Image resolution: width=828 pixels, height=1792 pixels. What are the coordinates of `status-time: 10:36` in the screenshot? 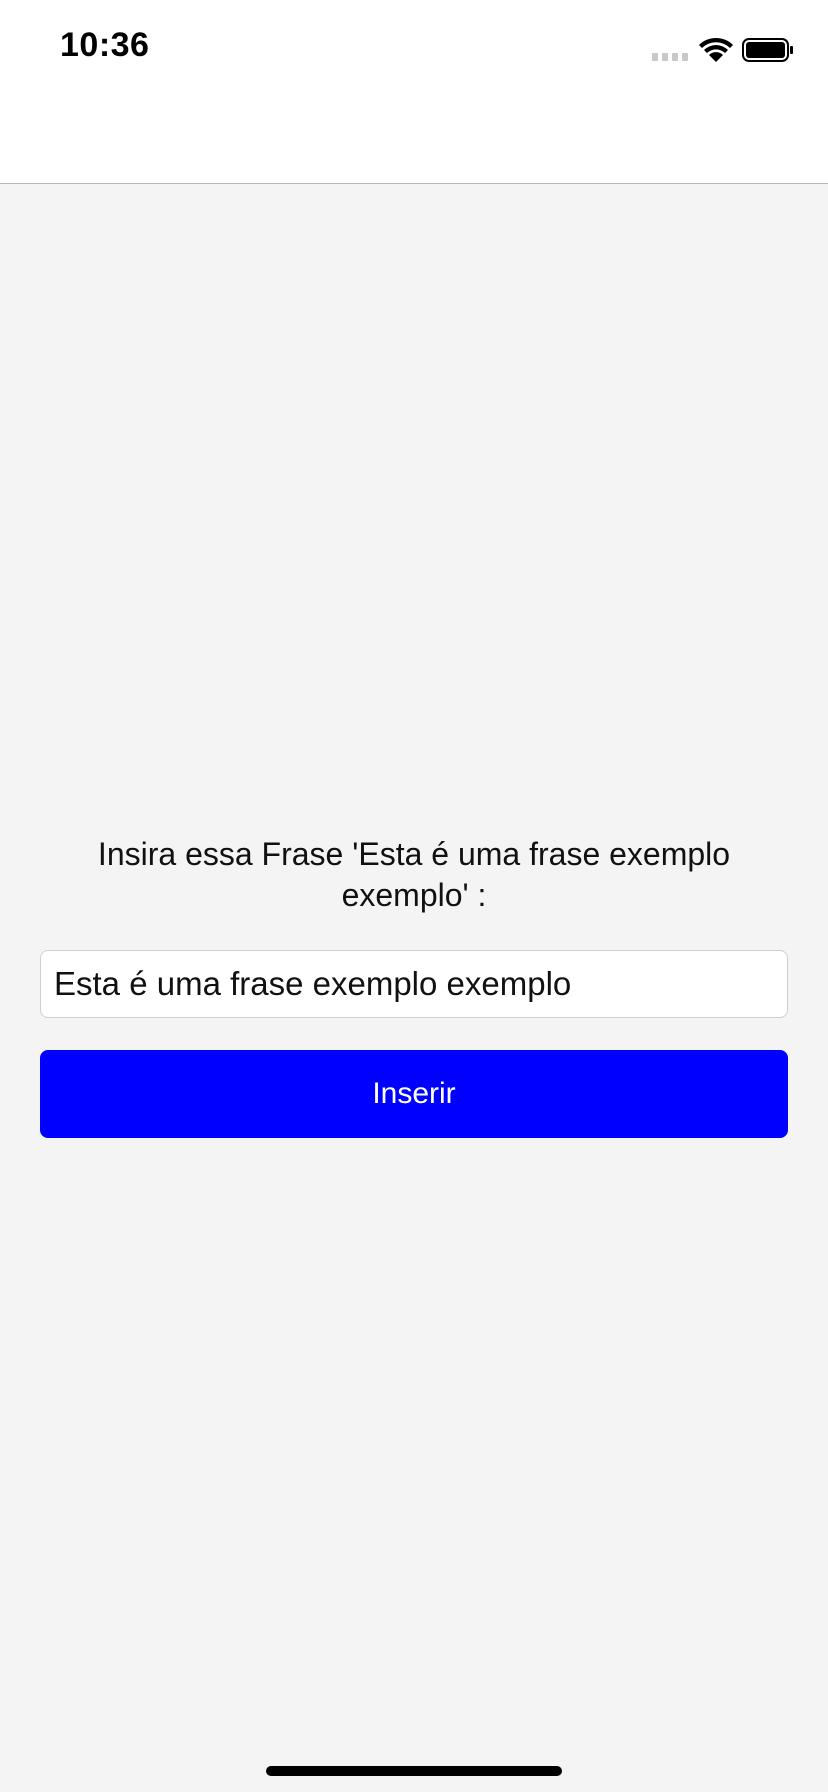 It's located at (105, 45).